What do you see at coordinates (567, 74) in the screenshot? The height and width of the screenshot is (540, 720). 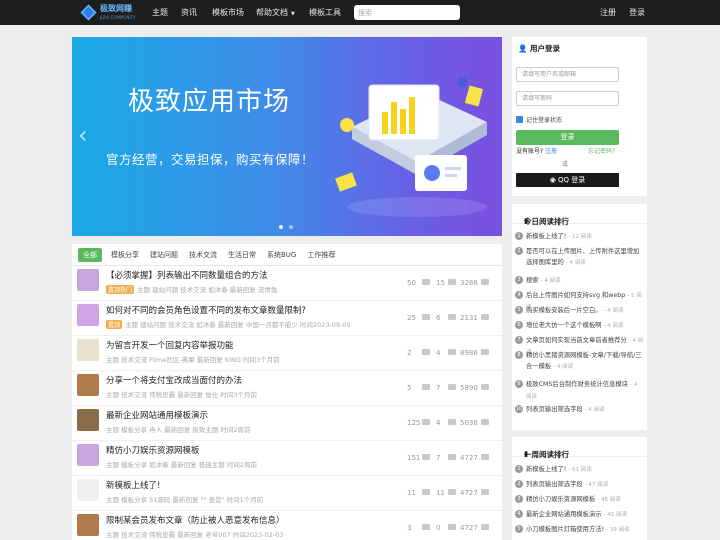 I see `username-field: 请填写用户名或邮箱` at bounding box center [567, 74].